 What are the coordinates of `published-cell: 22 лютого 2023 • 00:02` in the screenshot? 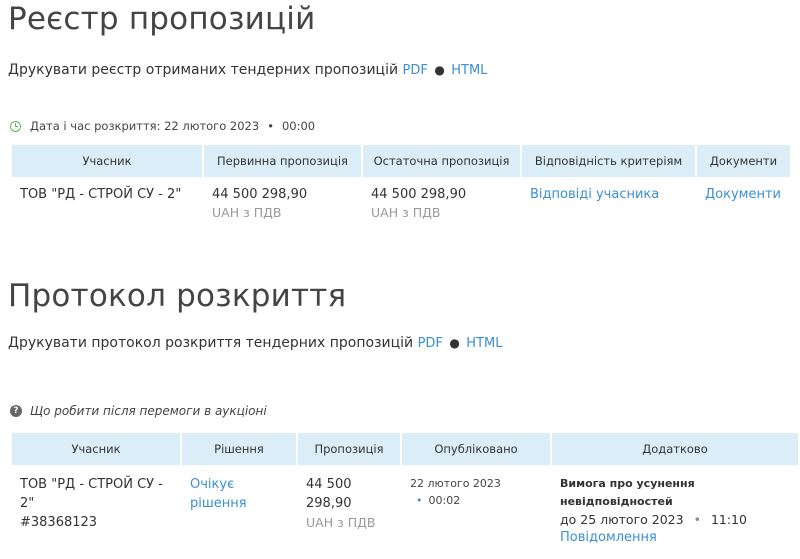 It's located at (476, 506).